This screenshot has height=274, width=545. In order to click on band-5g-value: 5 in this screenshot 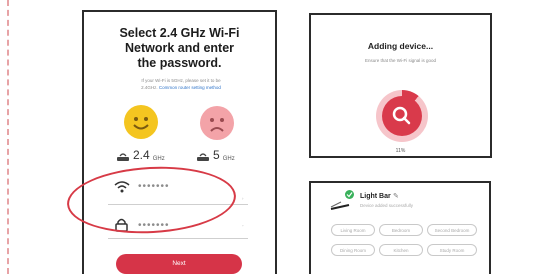, I will do `click(216, 155)`.